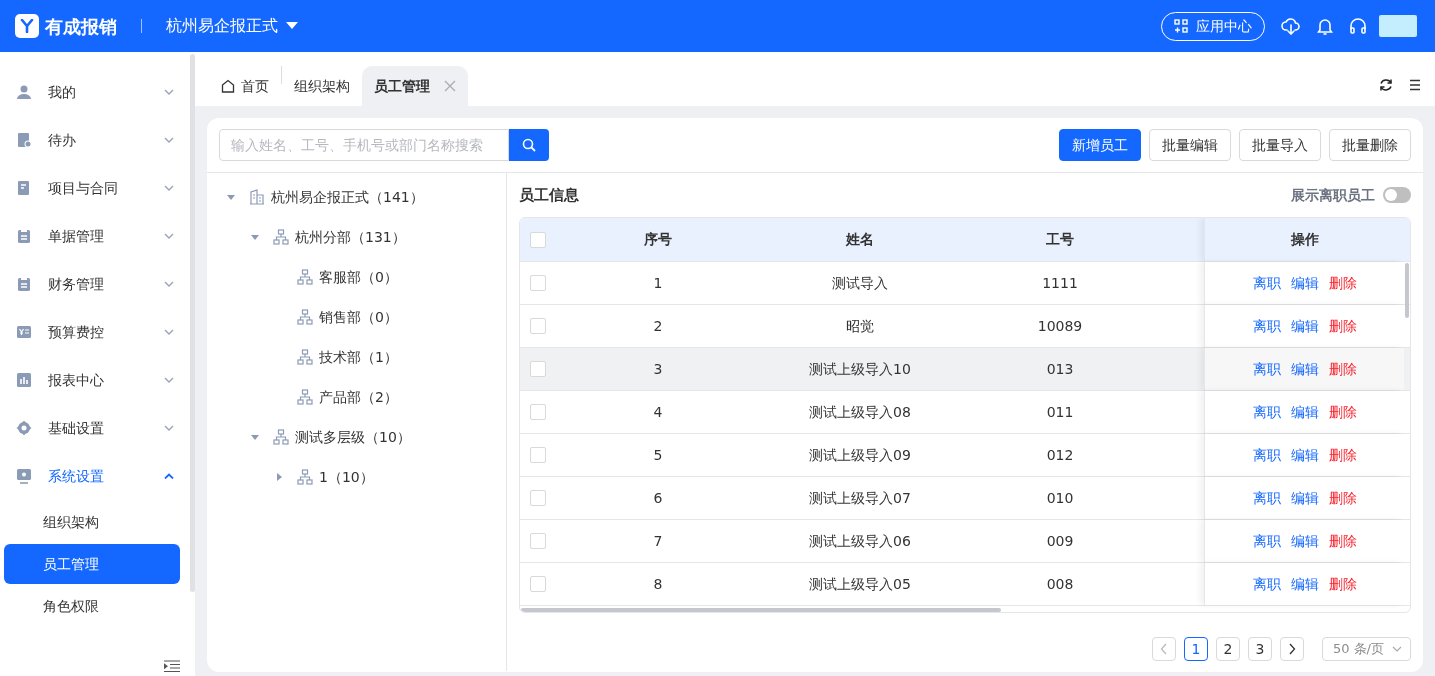 This screenshot has height=676, width=1435. Describe the element at coordinates (658, 412) in the screenshot. I see `table-cell-text: 4` at that location.